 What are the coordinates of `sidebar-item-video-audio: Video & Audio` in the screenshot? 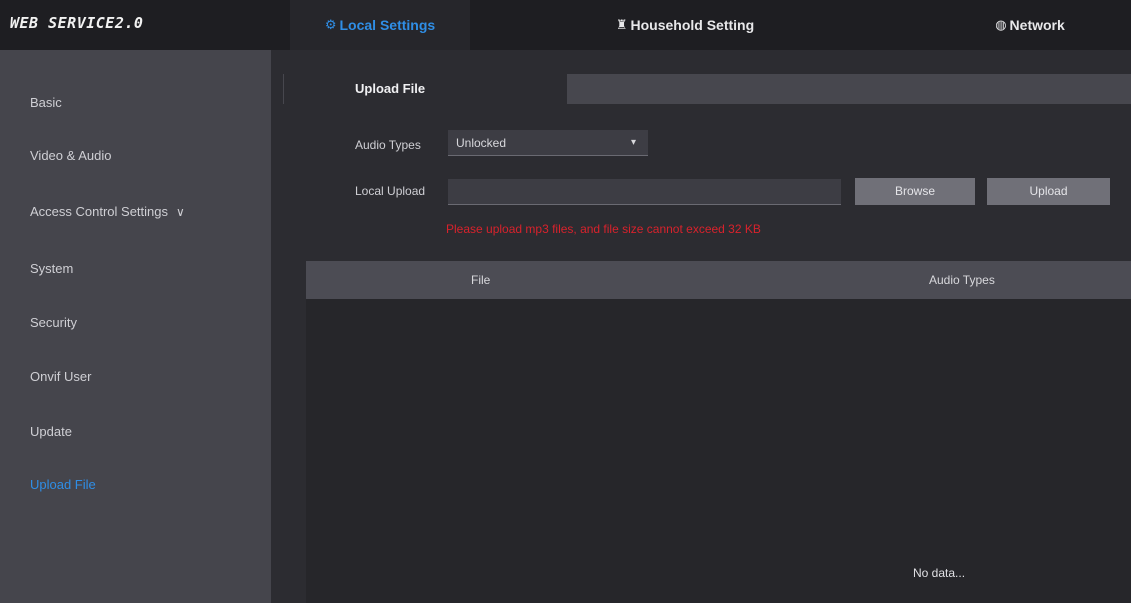 It's located at (70, 155).